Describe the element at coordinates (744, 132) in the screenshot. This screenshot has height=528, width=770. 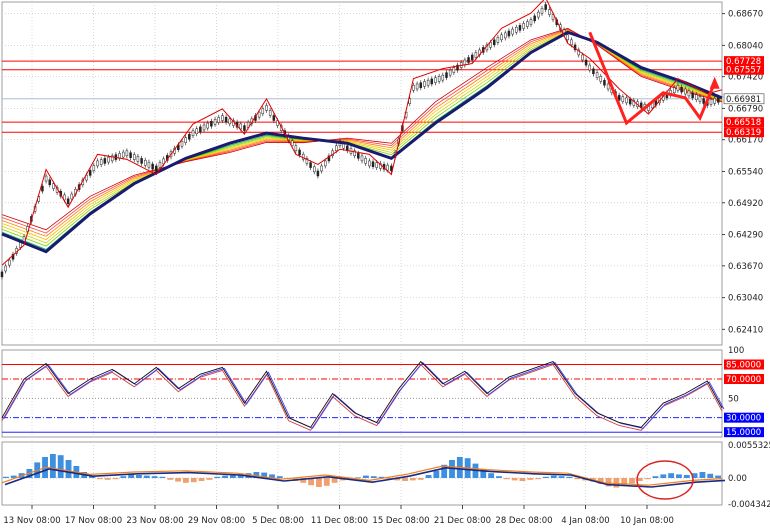
I see `level-tag: 0.66319` at that location.